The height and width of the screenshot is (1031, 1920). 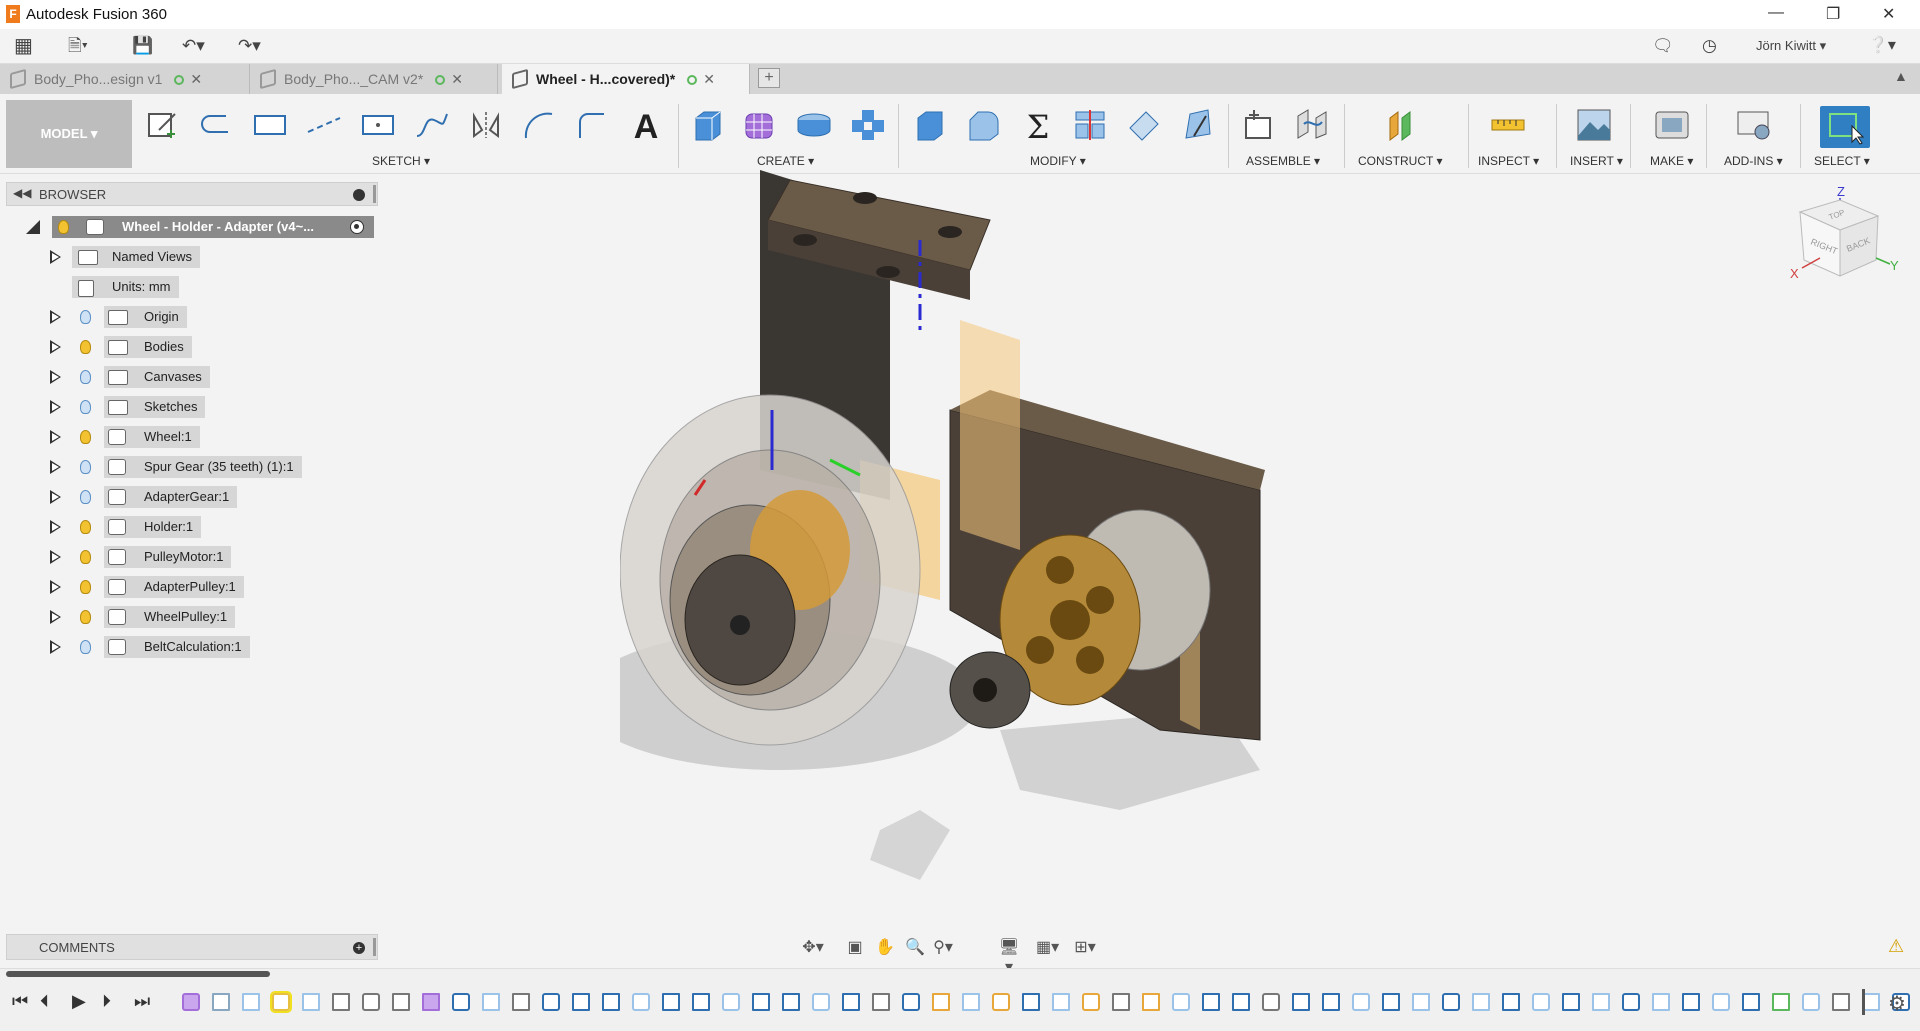 What do you see at coordinates (1594, 125) in the screenshot?
I see `insert-image-icon` at bounding box center [1594, 125].